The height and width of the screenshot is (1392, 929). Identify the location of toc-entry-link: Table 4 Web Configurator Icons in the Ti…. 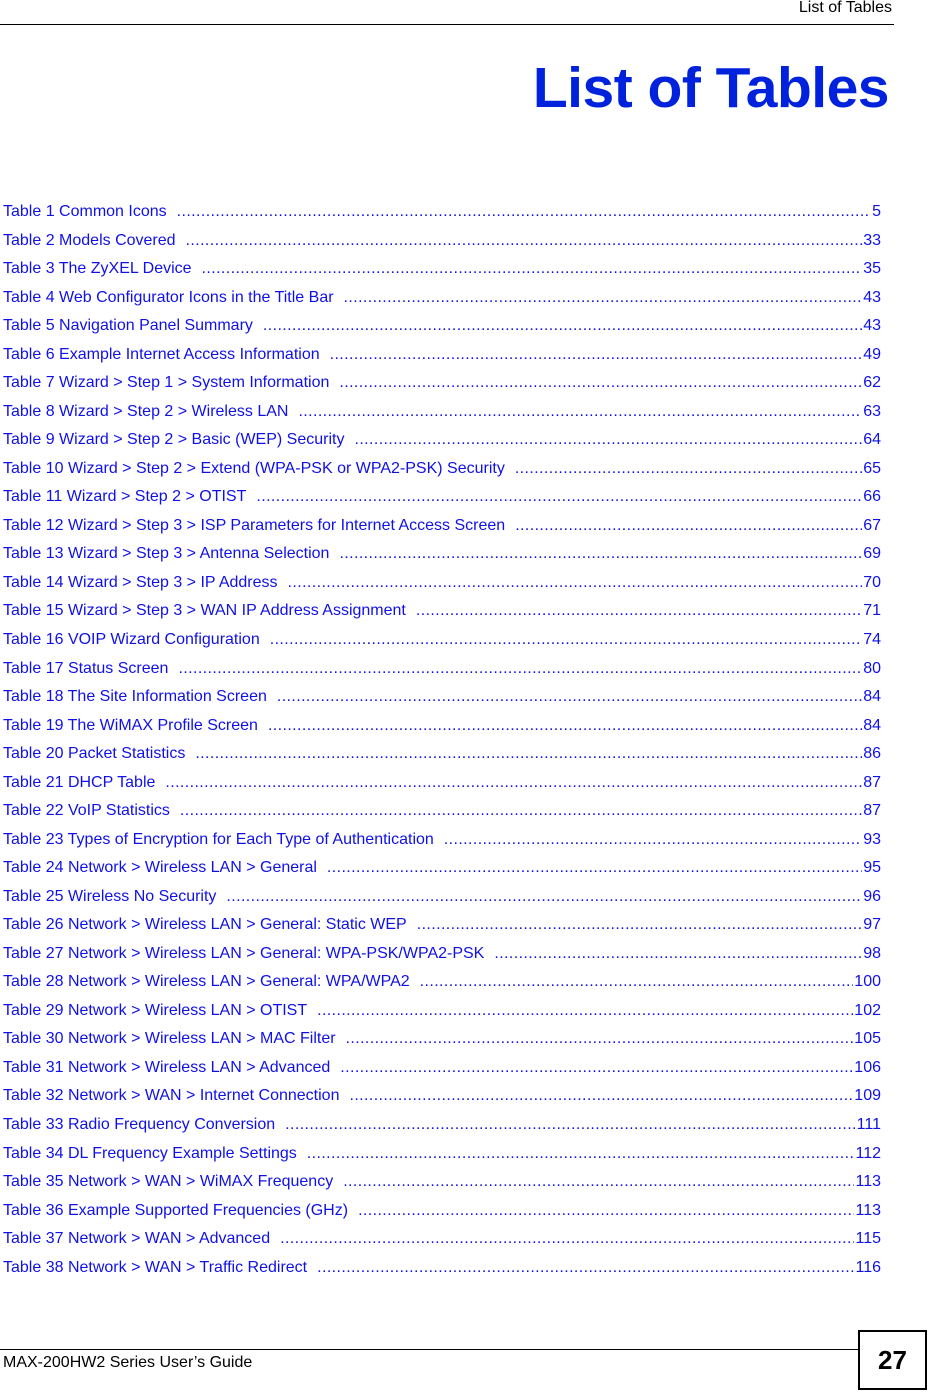
(442, 301).